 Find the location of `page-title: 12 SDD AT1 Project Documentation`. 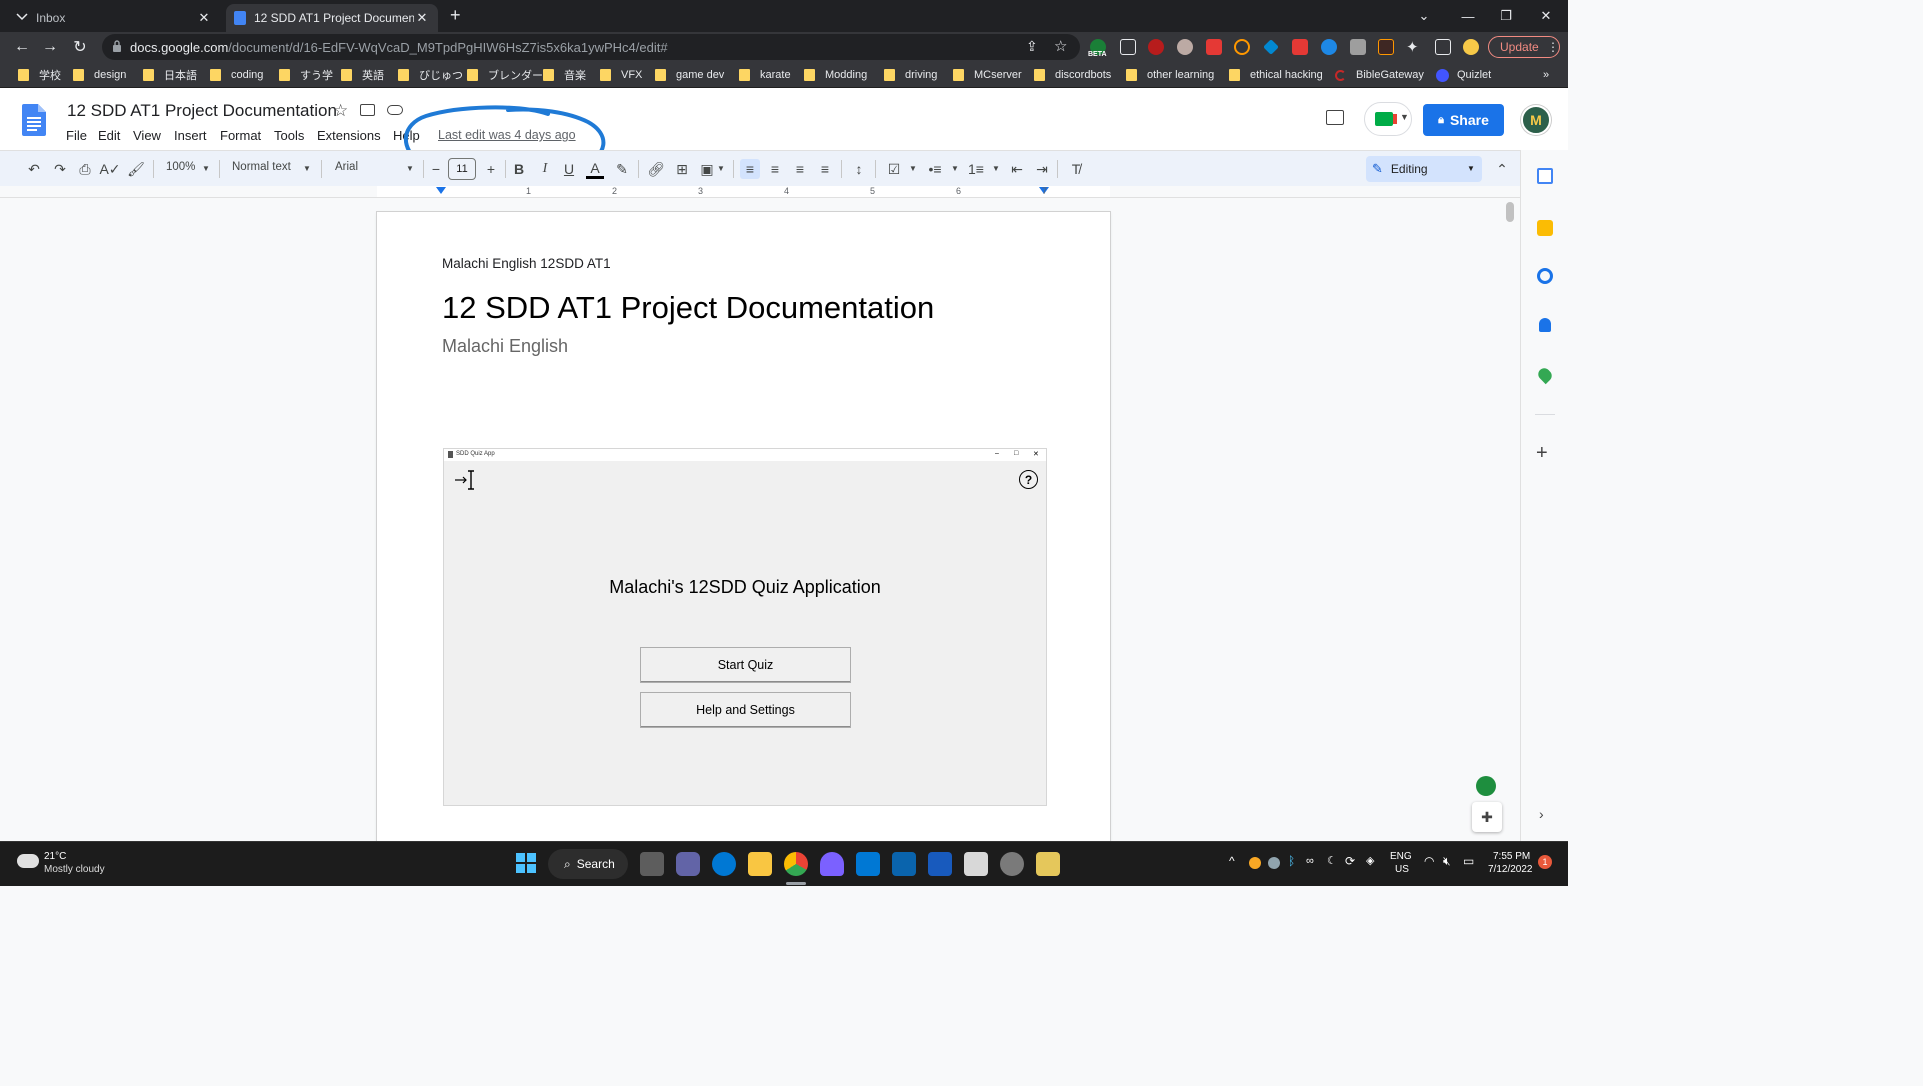

page-title: 12 SDD AT1 Project Documentation is located at coordinates (688, 308).